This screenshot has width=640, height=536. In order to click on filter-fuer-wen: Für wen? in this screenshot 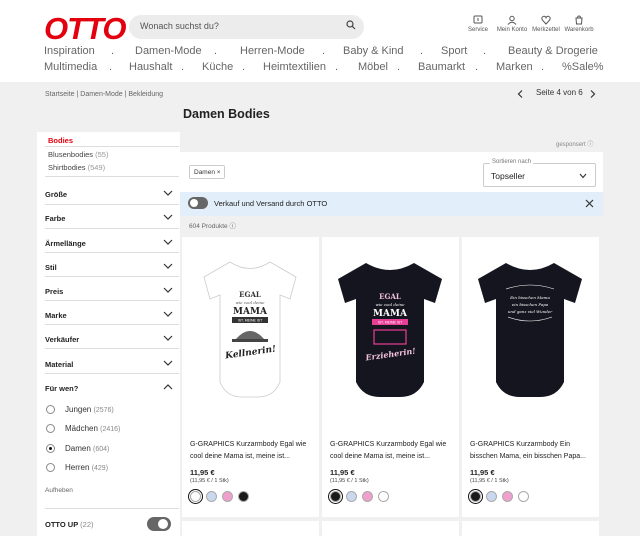, I will do `click(109, 388)`.